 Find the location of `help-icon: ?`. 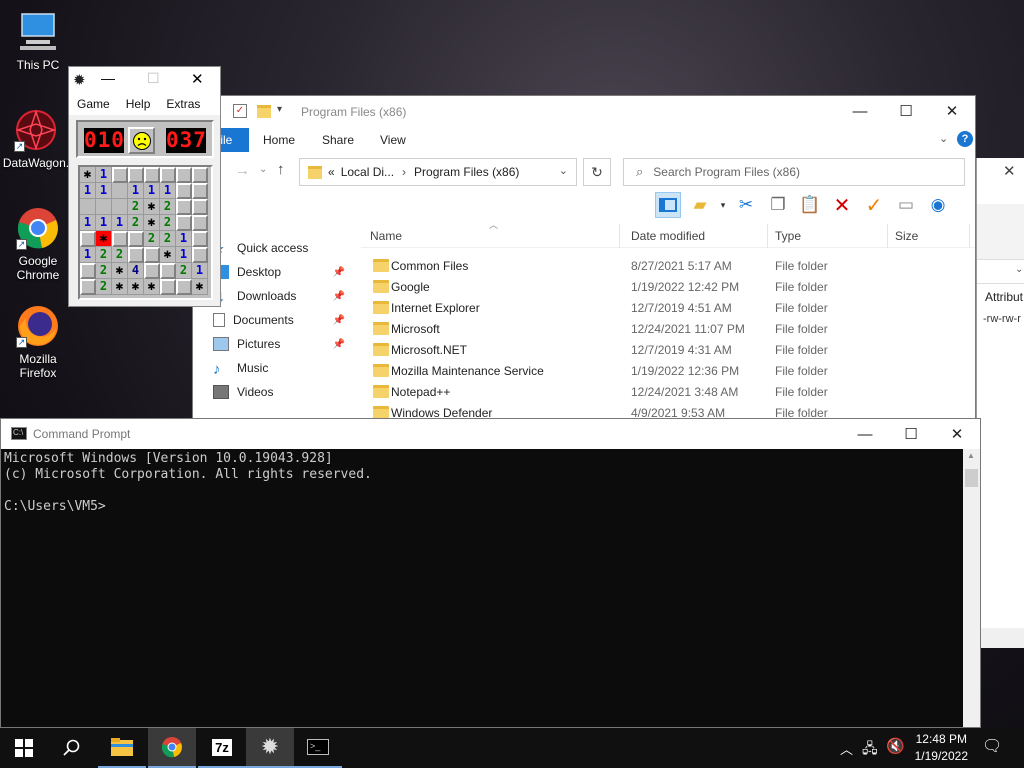

help-icon: ? is located at coordinates (965, 139).